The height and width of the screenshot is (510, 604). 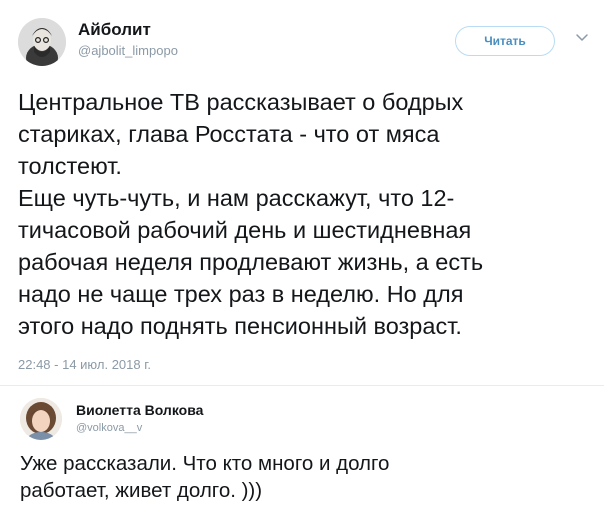 What do you see at coordinates (109, 428) in the screenshot?
I see `reply-author-handle: @volkova__v` at bounding box center [109, 428].